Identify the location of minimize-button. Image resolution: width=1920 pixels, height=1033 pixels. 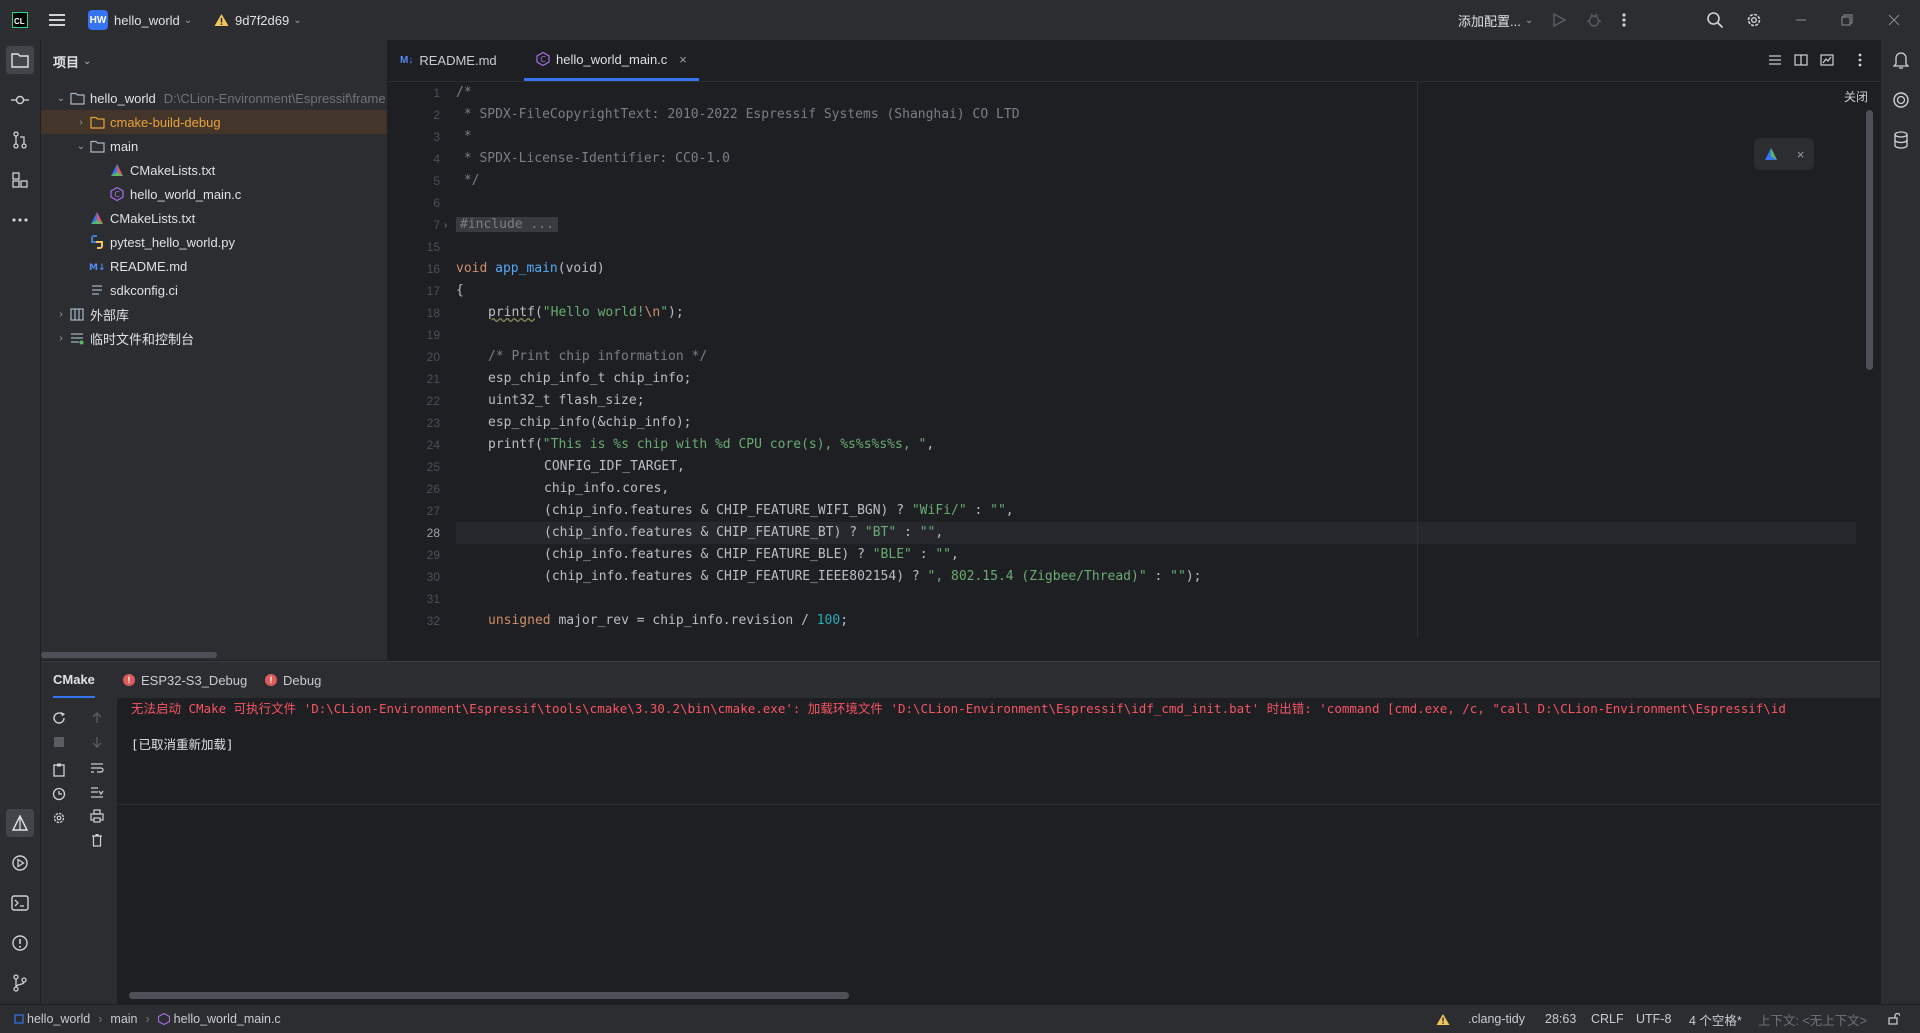
(1801, 20).